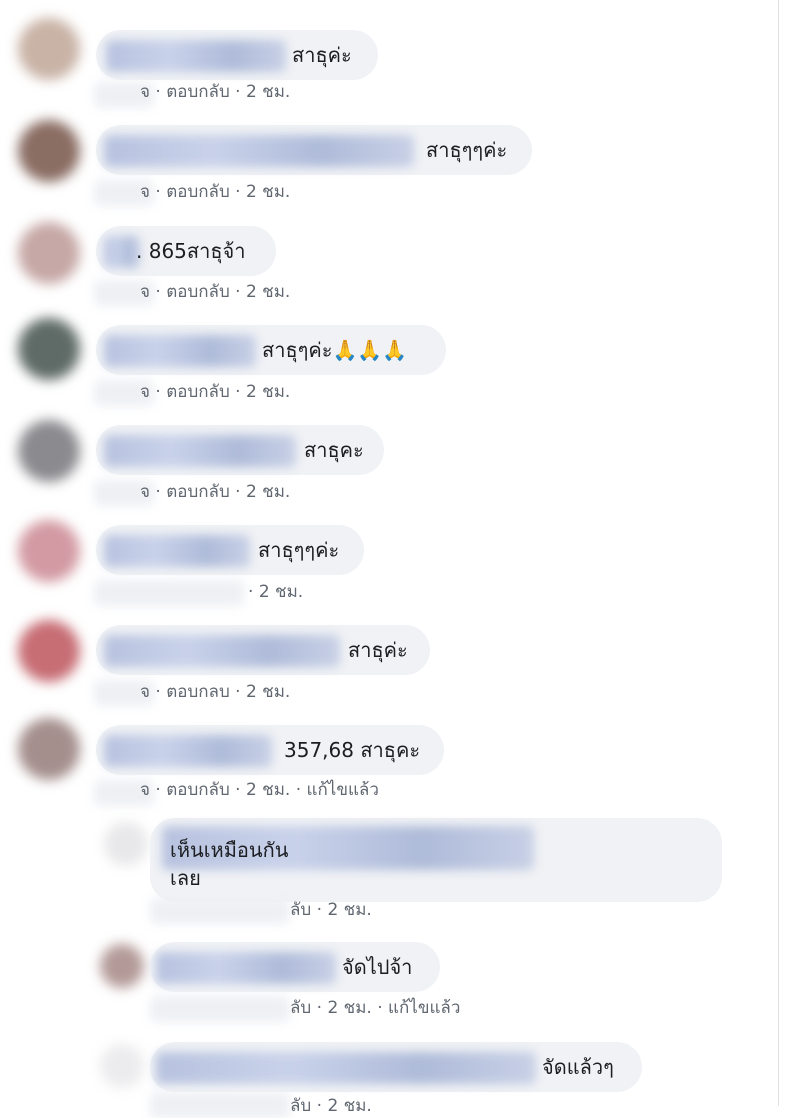 This screenshot has width=800, height=1118. Describe the element at coordinates (578, 1067) in the screenshot. I see `reply-text: จัดแล้วๆ` at that location.